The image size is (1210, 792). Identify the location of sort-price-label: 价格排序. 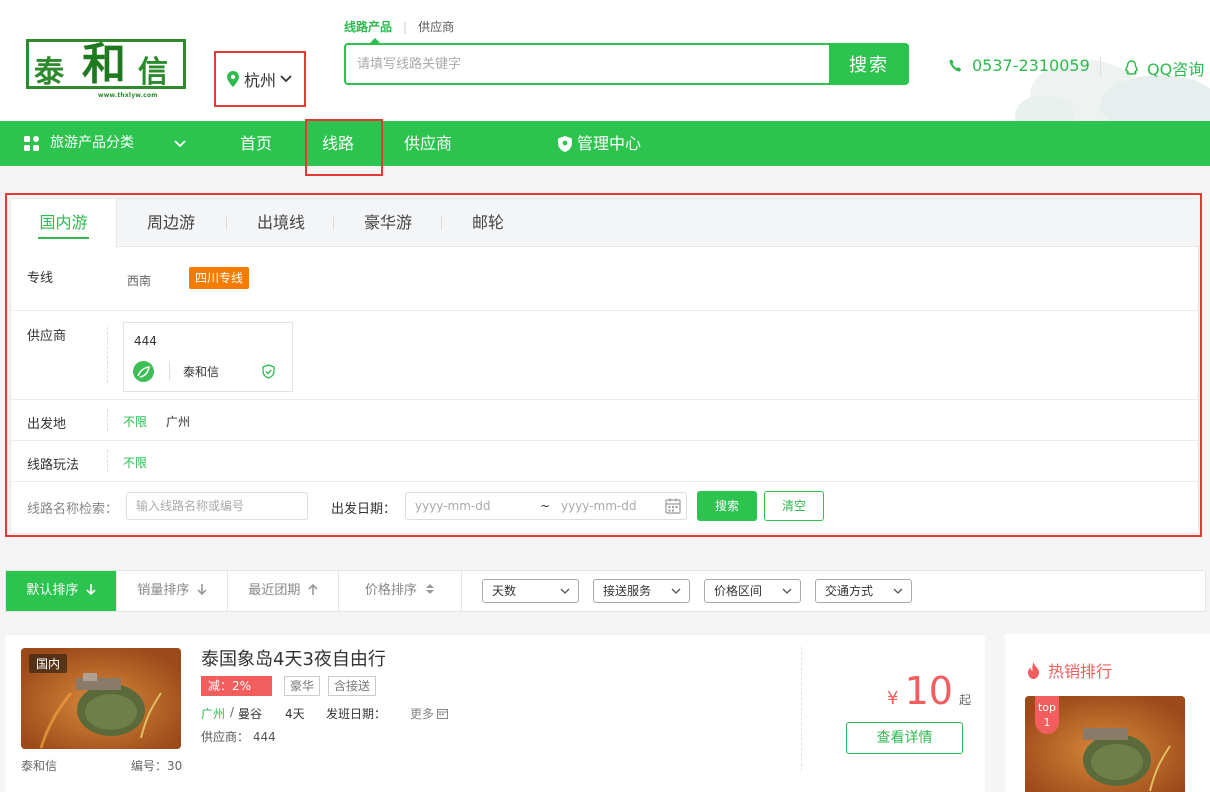
(390, 590).